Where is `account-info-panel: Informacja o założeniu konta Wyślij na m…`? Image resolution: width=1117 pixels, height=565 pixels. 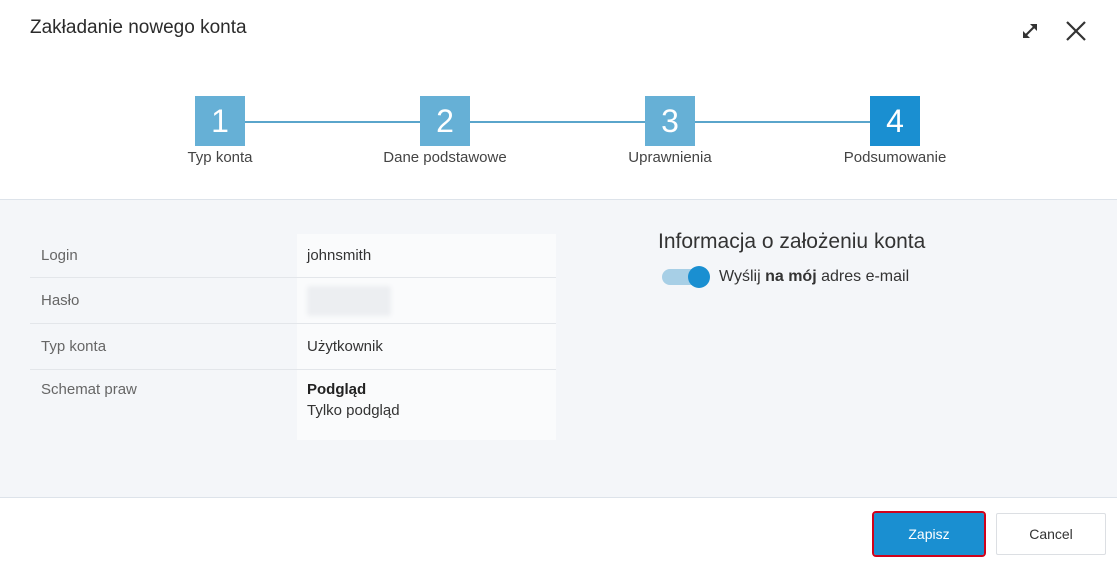
account-info-panel: Informacja o założeniu konta Wyślij na m… is located at coordinates (868, 259).